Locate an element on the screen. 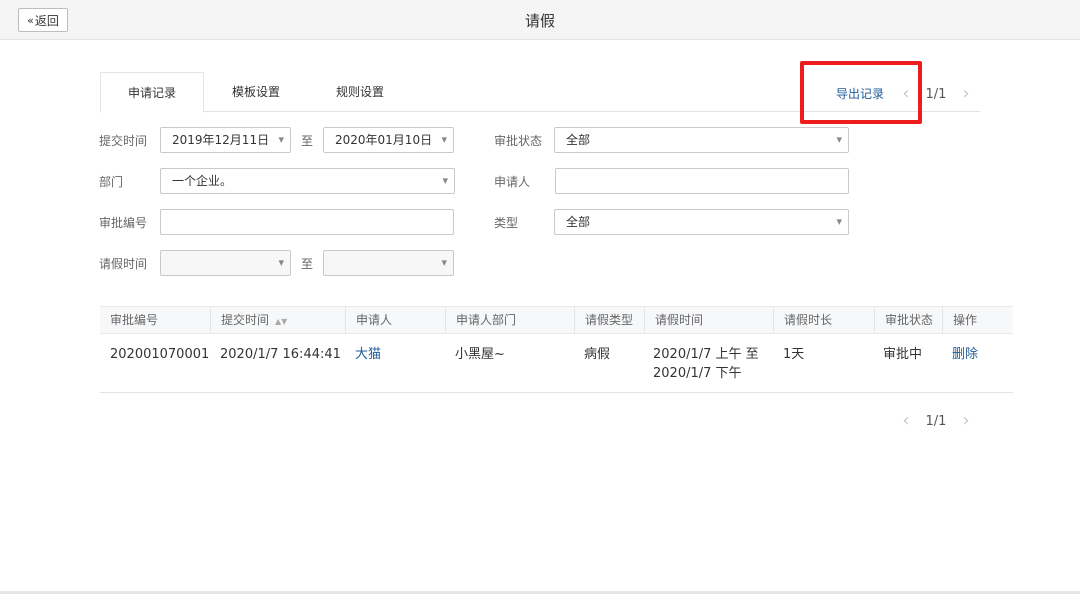 This screenshot has width=1080, height=594. column-header: 操作 is located at coordinates (977, 320).